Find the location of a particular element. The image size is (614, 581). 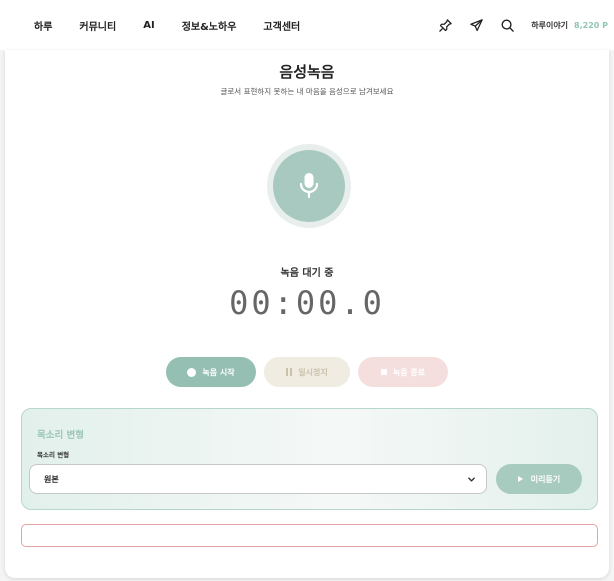

mic-ring is located at coordinates (309, 186).